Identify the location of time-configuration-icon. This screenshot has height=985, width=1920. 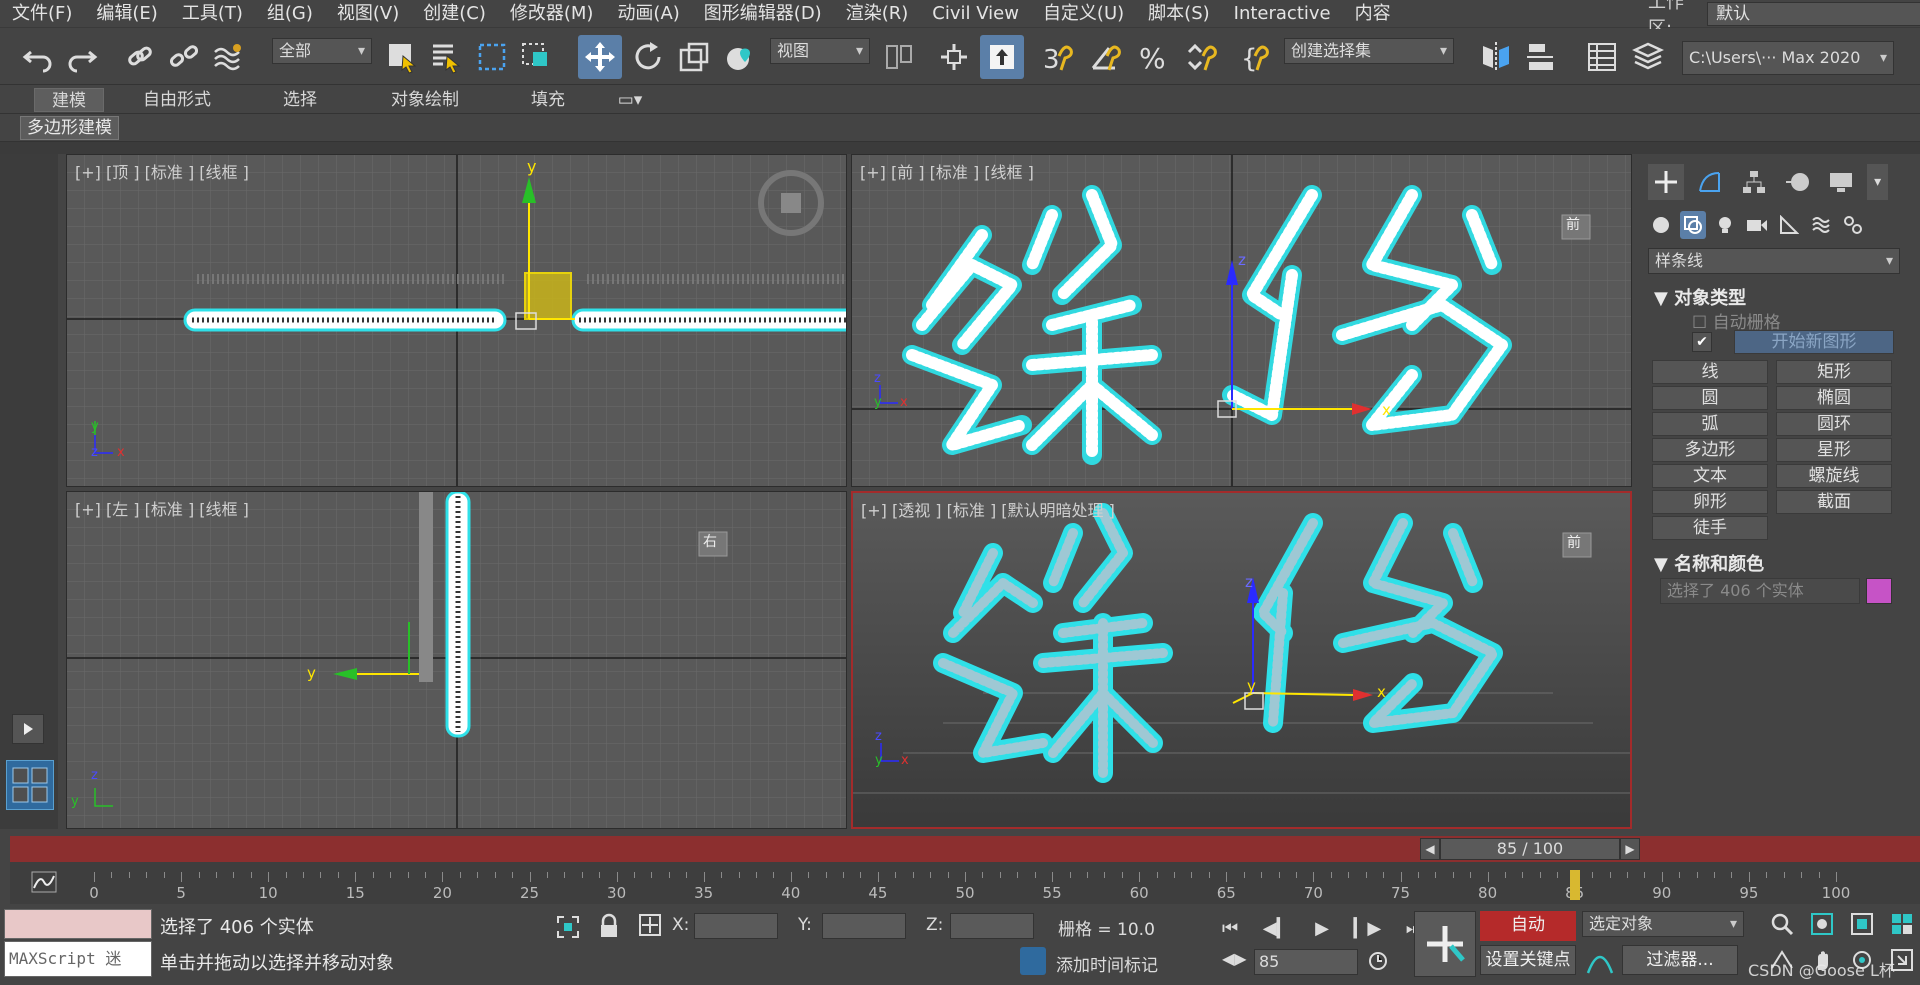
(1379, 961).